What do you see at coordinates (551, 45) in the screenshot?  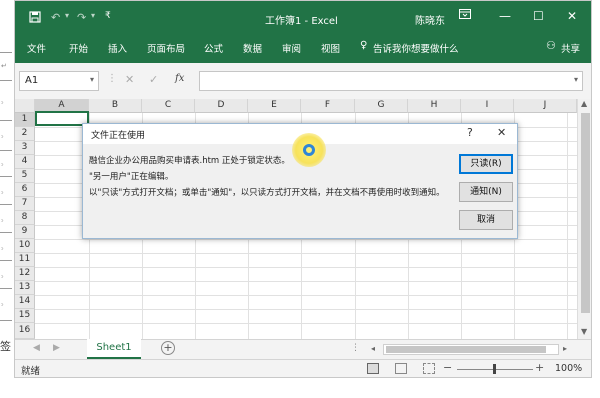 I see `person-icon: ⚇` at bounding box center [551, 45].